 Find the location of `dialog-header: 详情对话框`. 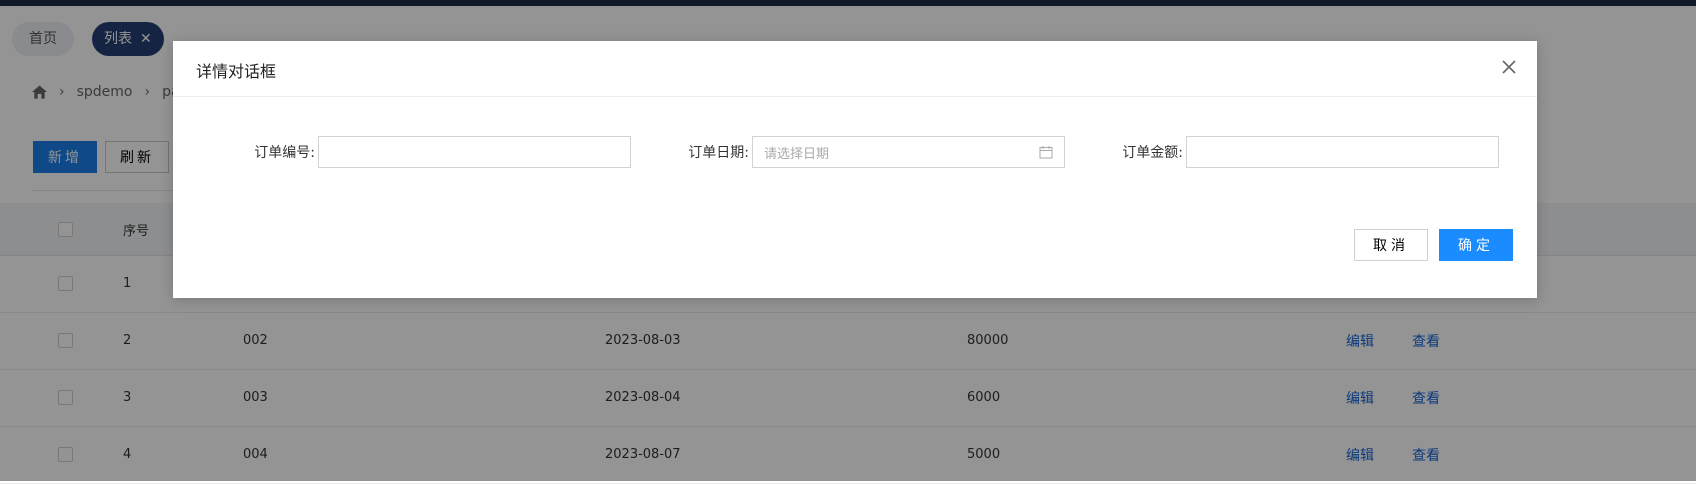

dialog-header: 详情对话框 is located at coordinates (855, 69).